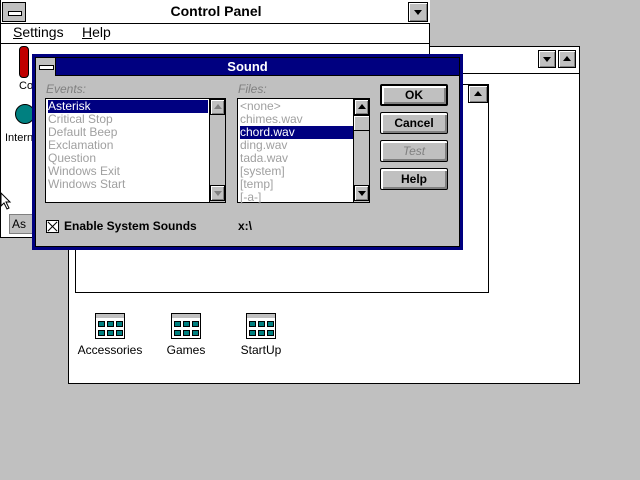 The height and width of the screenshot is (480, 640). I want to click on icon-label: Co, so click(26, 86).